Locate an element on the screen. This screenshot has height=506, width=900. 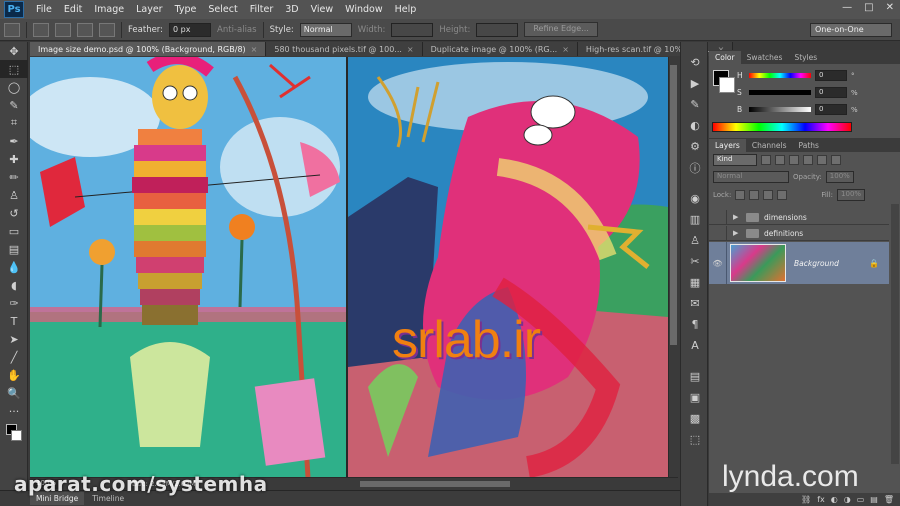
tool-presets-panel-icon: ✂ is located at coordinates (695, 261).